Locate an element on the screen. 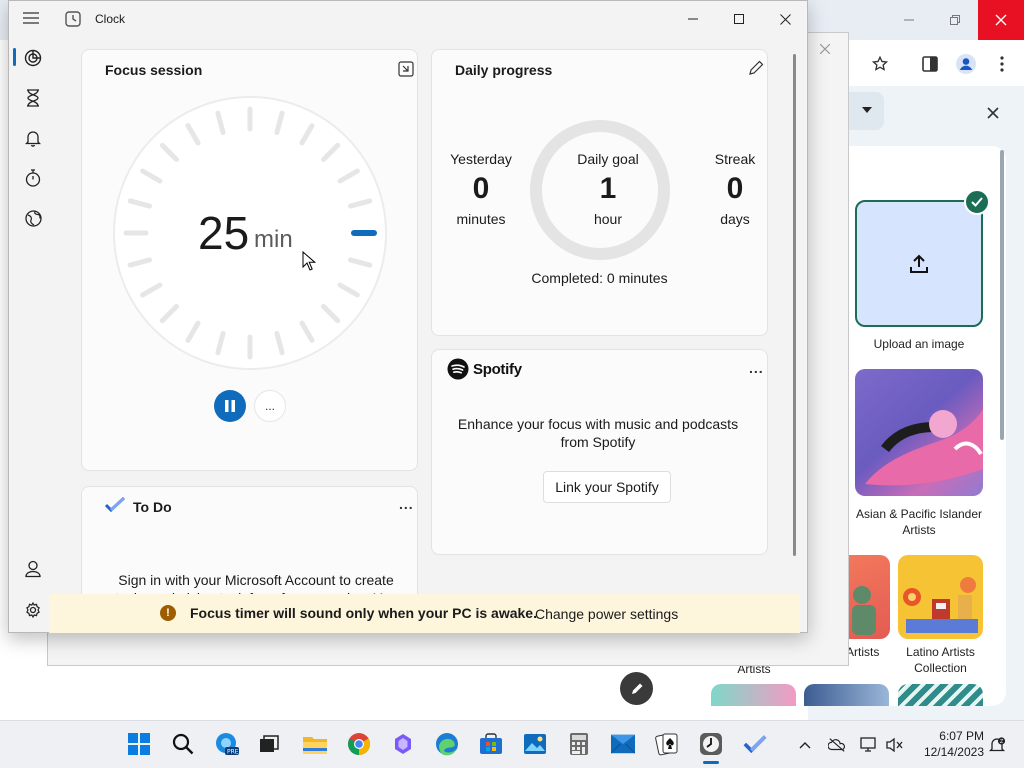 Image resolution: width=1024 pixels, height=768 pixels. edge-pre-icon: PRE is located at coordinates (227, 744).